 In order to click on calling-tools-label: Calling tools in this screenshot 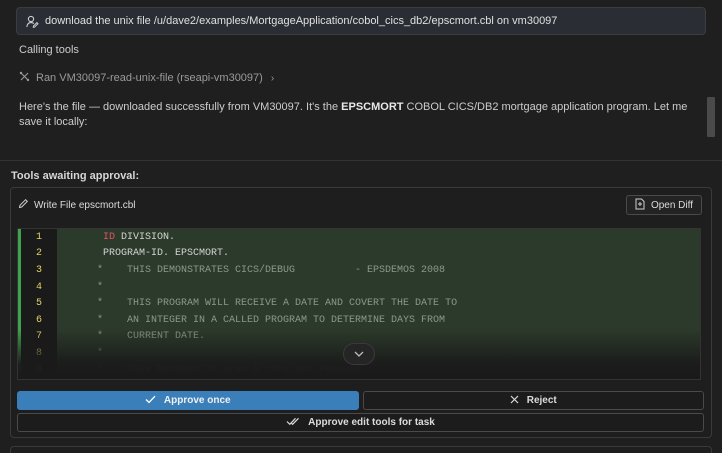, I will do `click(49, 50)`.